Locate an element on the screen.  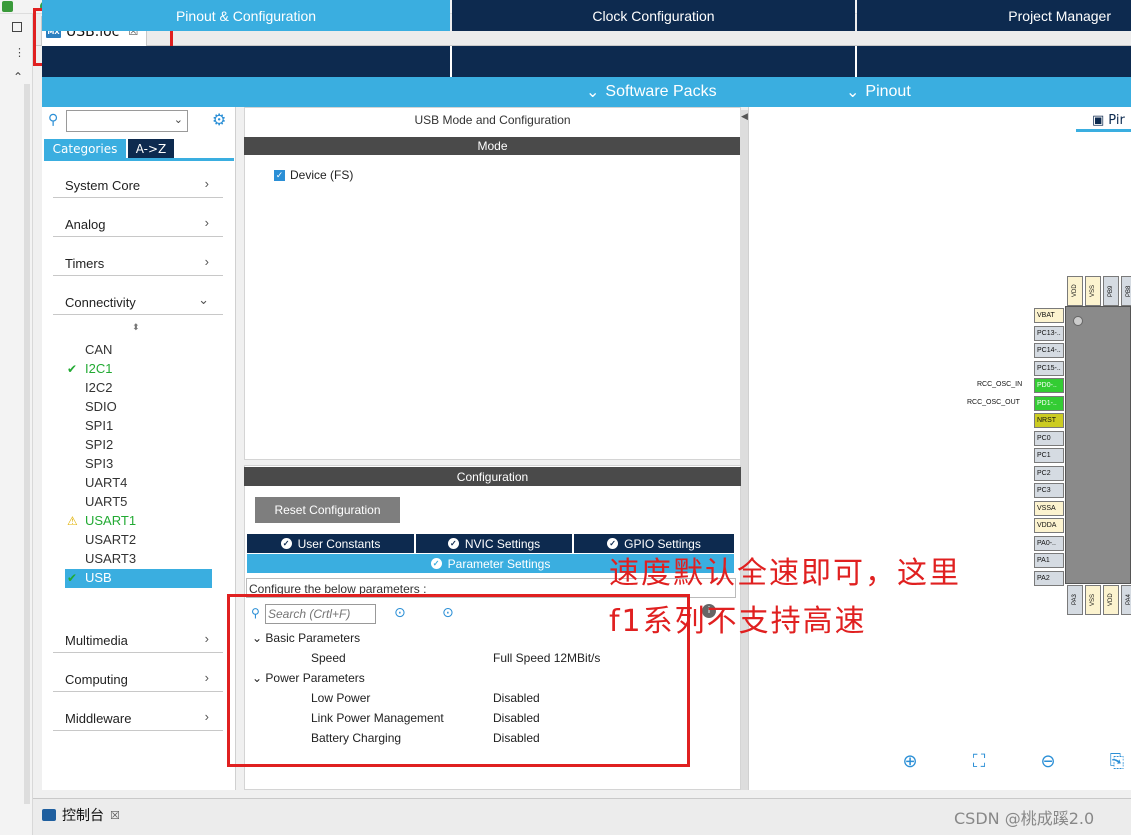
pin-top: PB9 is located at coordinates (1111, 291).